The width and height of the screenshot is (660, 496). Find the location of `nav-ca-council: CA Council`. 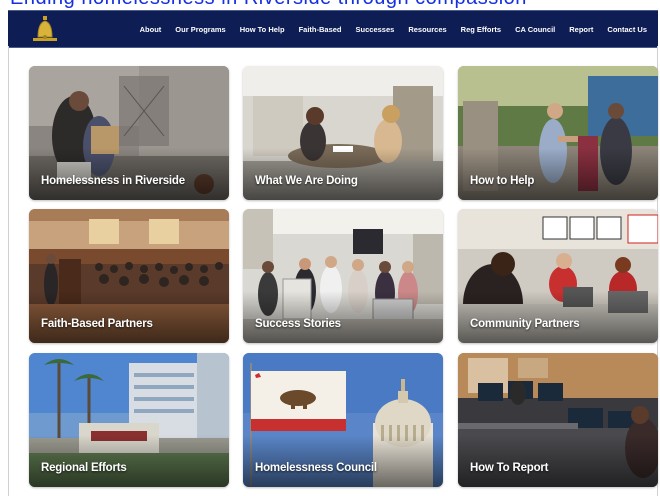

nav-ca-council: CA Council is located at coordinates (535, 29).